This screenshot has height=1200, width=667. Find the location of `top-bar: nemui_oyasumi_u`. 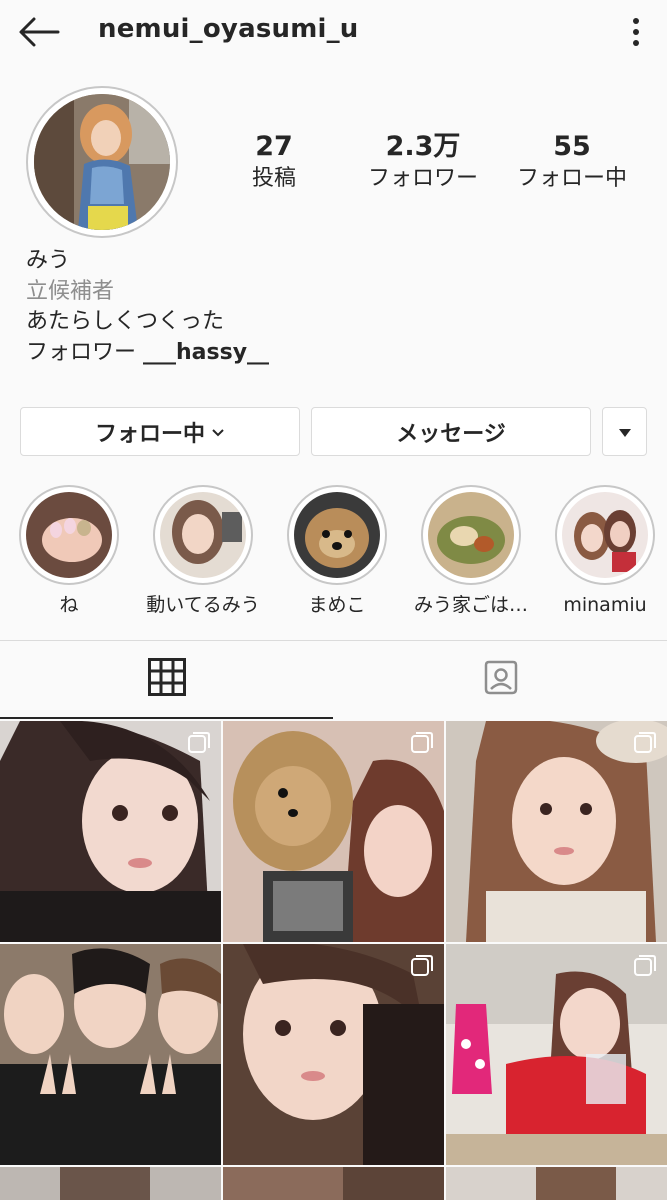

top-bar: nemui_oyasumi_u is located at coordinates (333, 33).